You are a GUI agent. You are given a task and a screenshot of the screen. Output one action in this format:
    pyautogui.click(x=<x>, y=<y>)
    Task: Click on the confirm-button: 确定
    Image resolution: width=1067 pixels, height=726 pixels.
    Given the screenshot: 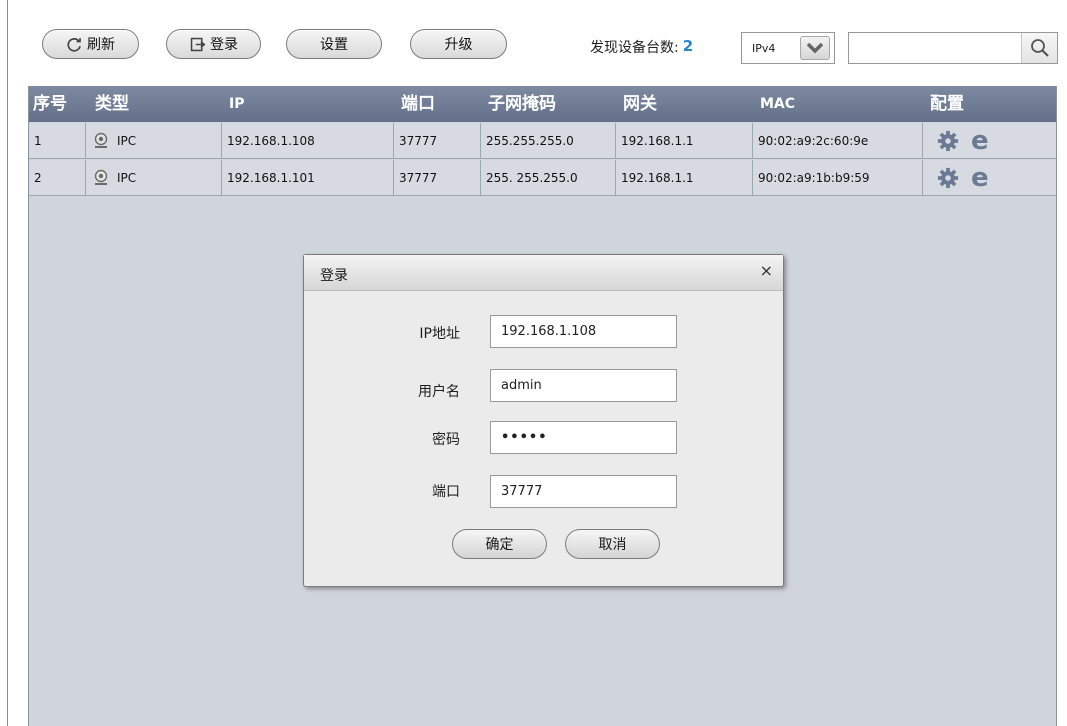 What is the action you would take?
    pyautogui.click(x=499, y=544)
    